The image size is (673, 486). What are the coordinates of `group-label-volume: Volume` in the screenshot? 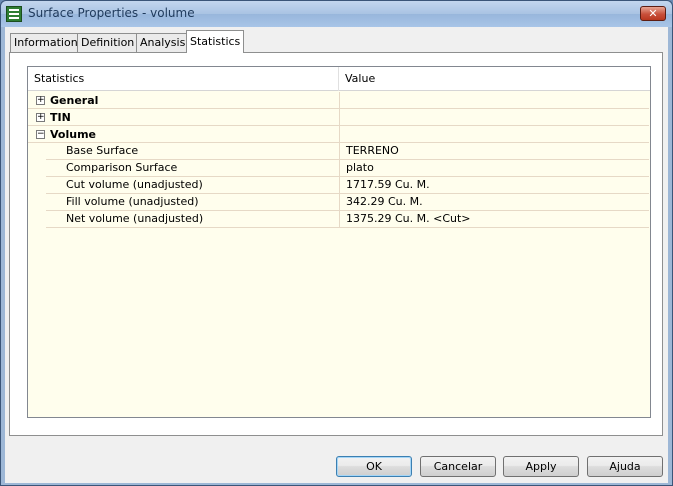 It's located at (73, 134).